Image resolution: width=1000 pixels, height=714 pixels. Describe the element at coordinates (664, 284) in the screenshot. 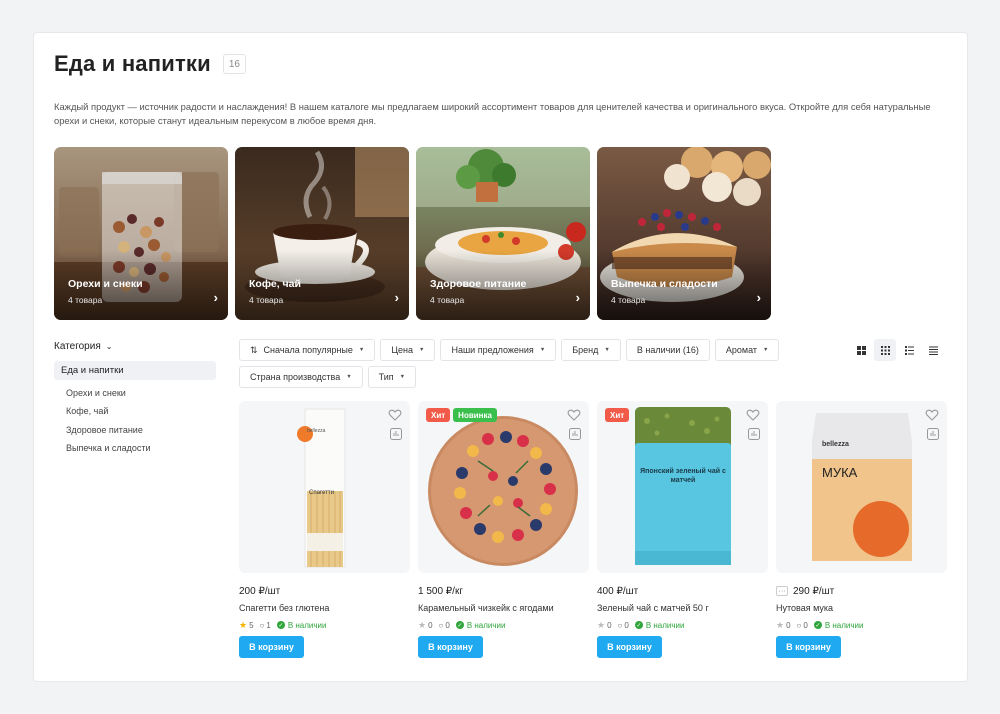

I see `category-tile-name: Выпечка и сладости` at that location.